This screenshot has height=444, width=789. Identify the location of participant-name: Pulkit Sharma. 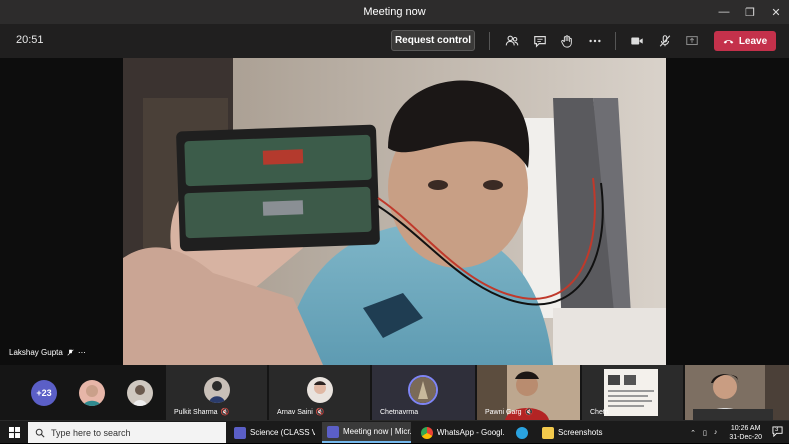
(196, 412).